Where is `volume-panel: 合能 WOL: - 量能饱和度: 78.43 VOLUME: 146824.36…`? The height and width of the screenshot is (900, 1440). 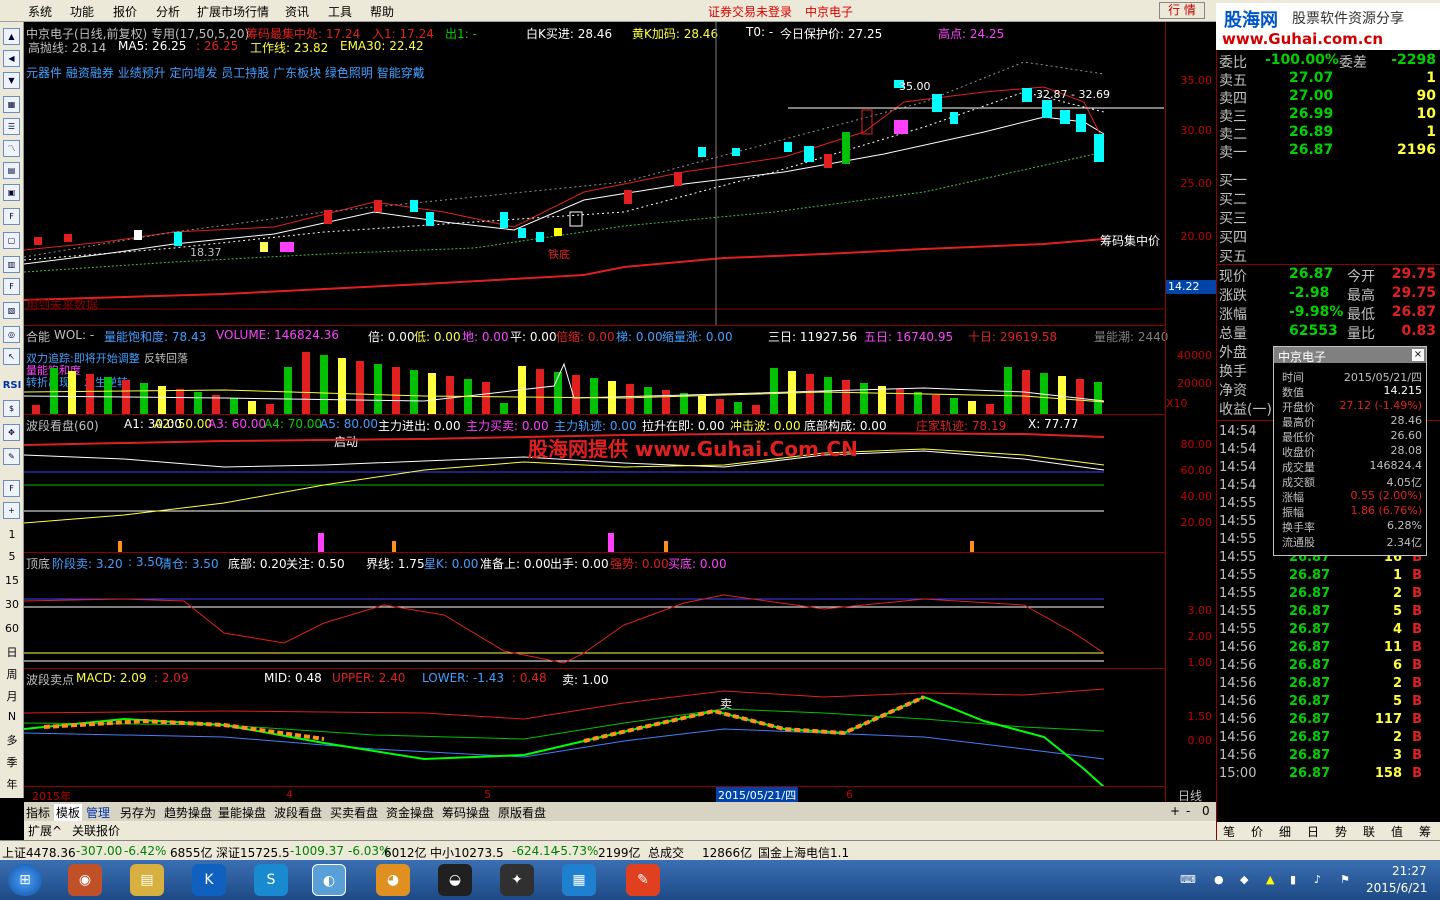
volume-panel: 合能 WOL: - 量能饱和度: 78.43 VOLUME: 146824.36… is located at coordinates (596, 370).